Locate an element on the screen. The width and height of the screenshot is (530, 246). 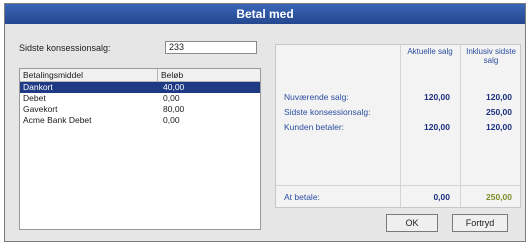
cancel-button: Fortryd is located at coordinates (480, 223).